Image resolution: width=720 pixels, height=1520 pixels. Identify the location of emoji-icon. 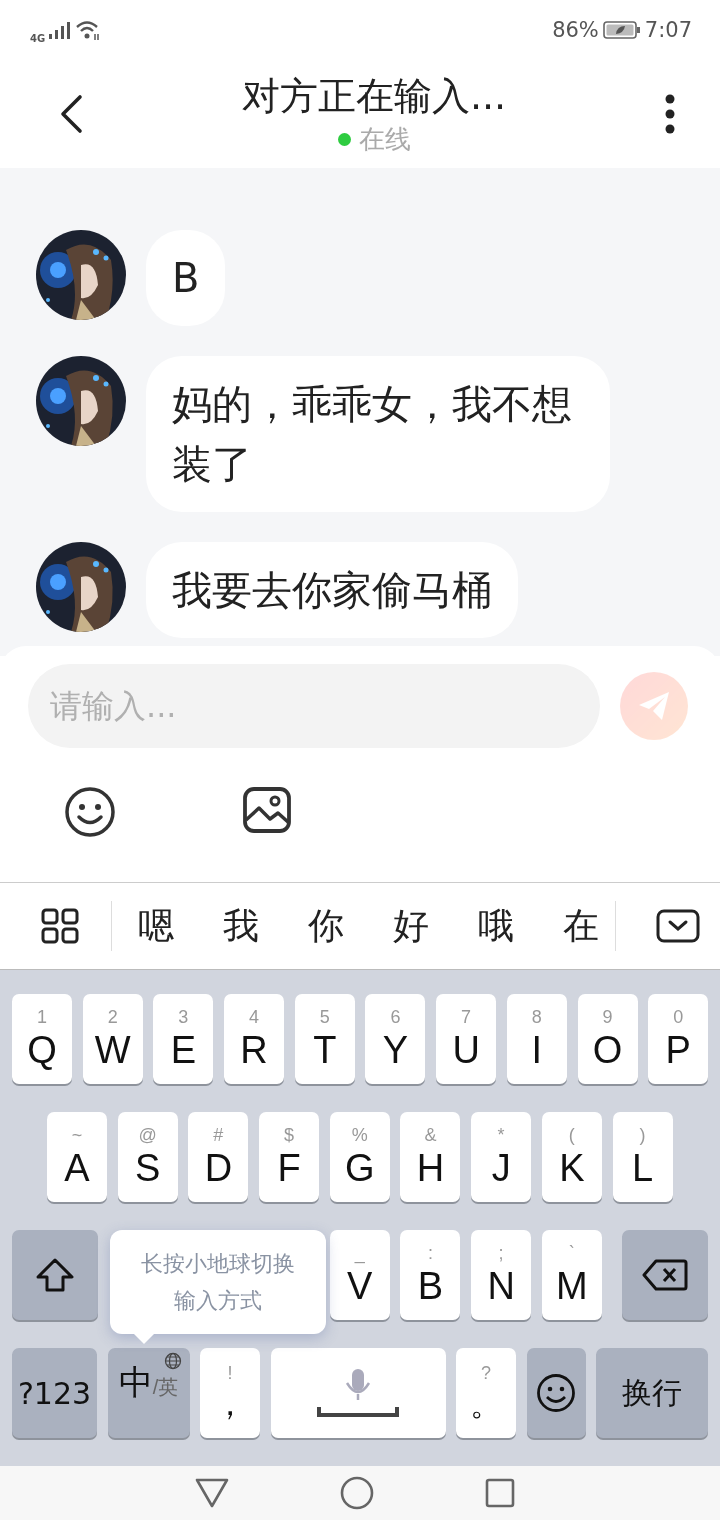
(90, 812).